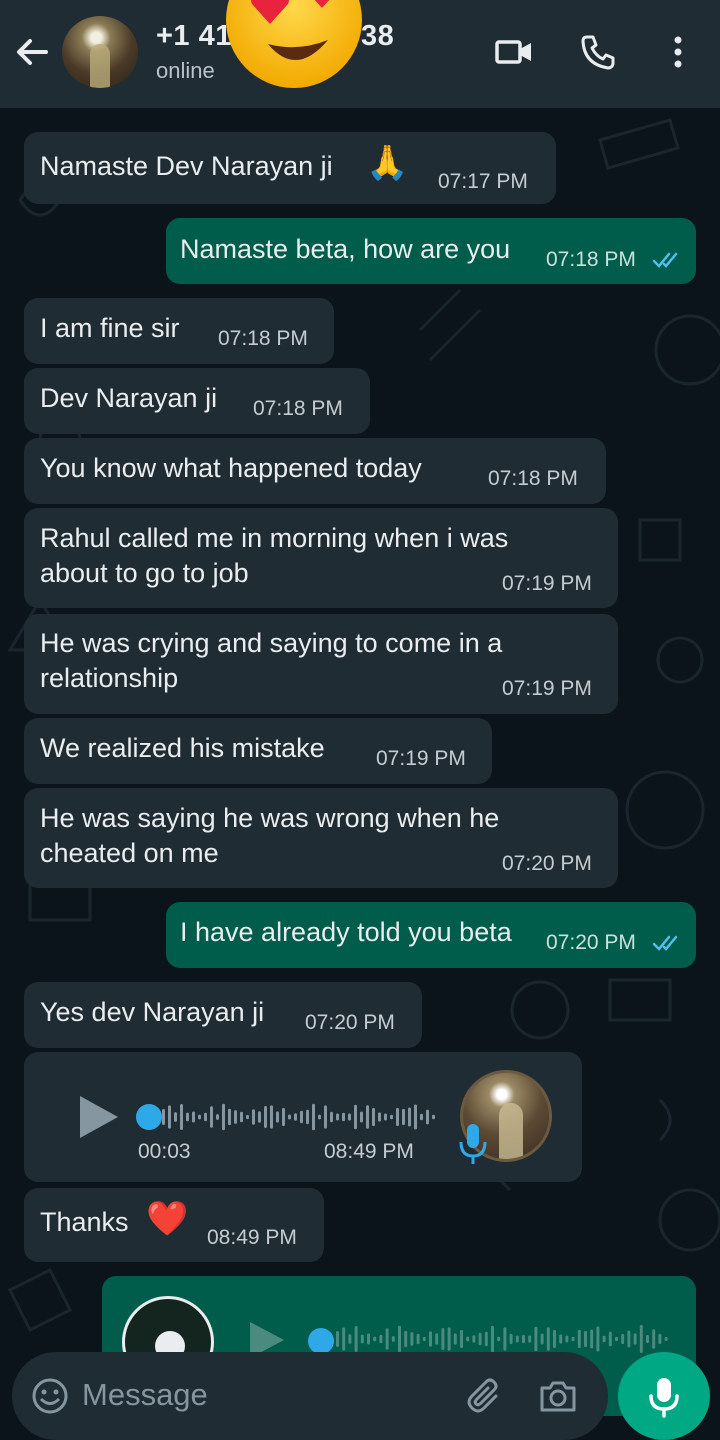 The width and height of the screenshot is (720, 1440). What do you see at coordinates (345, 249) in the screenshot?
I see `message-text: Namaste beta, how are you` at bounding box center [345, 249].